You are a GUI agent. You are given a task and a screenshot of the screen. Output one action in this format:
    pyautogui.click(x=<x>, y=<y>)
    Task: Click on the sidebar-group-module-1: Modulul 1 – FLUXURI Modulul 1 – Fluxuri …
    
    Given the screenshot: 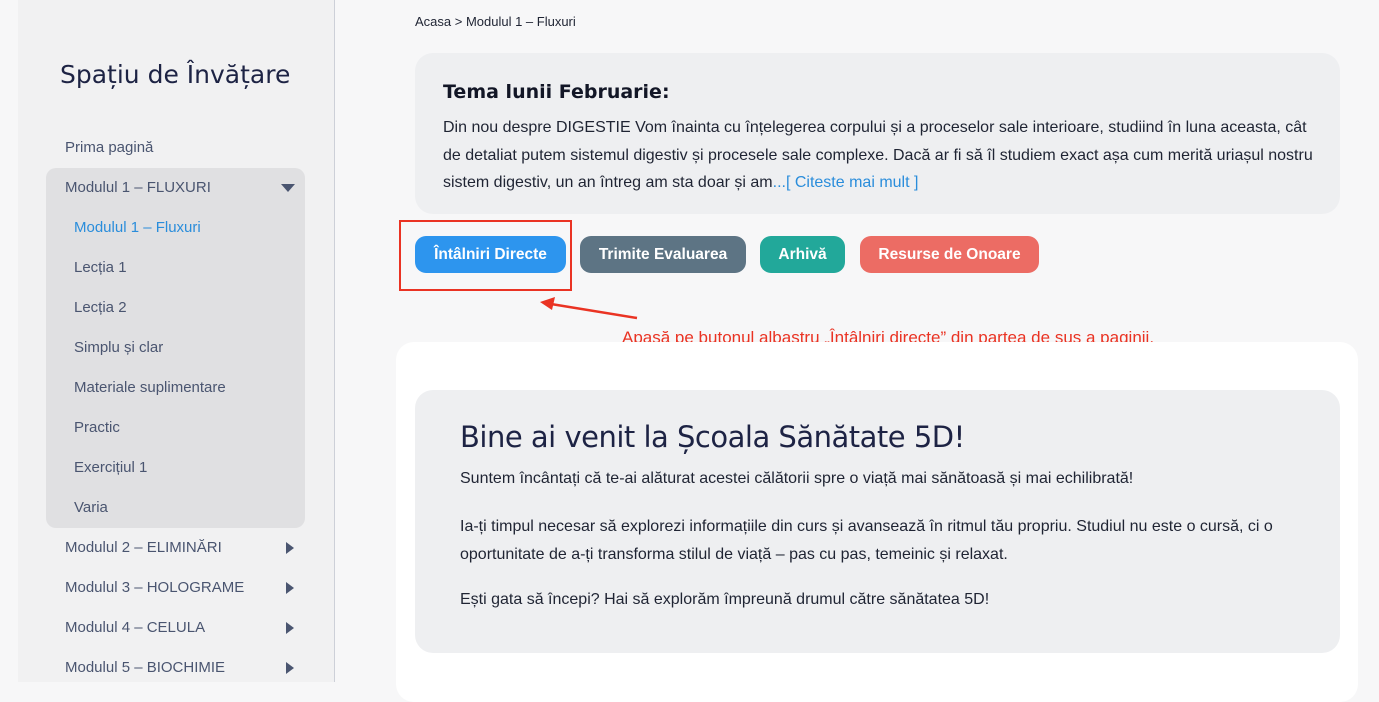 What is the action you would take?
    pyautogui.click(x=175, y=348)
    